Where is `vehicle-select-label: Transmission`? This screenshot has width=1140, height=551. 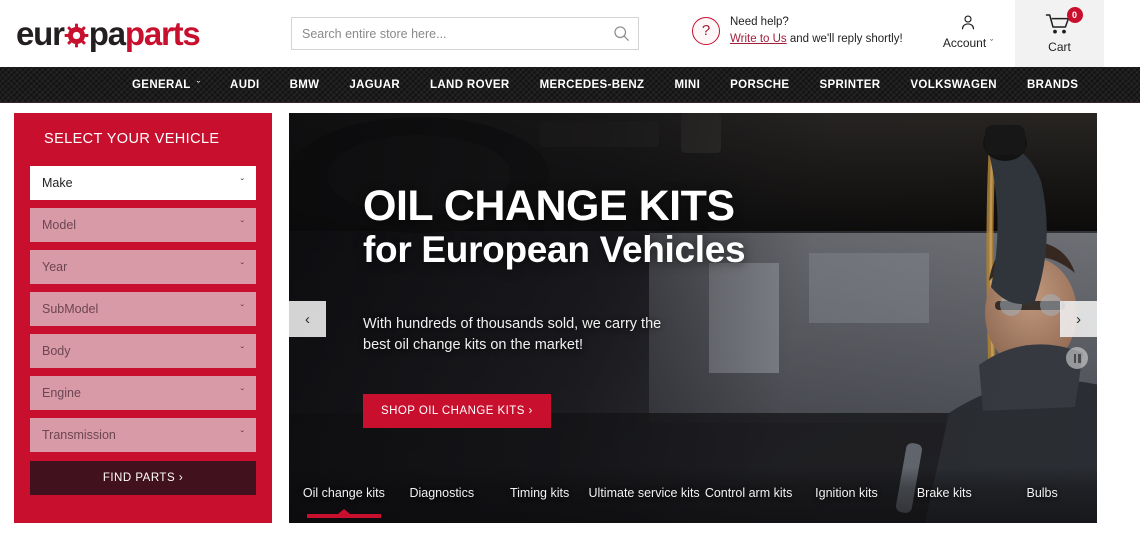
vehicle-select-label: Transmission is located at coordinates (79, 435).